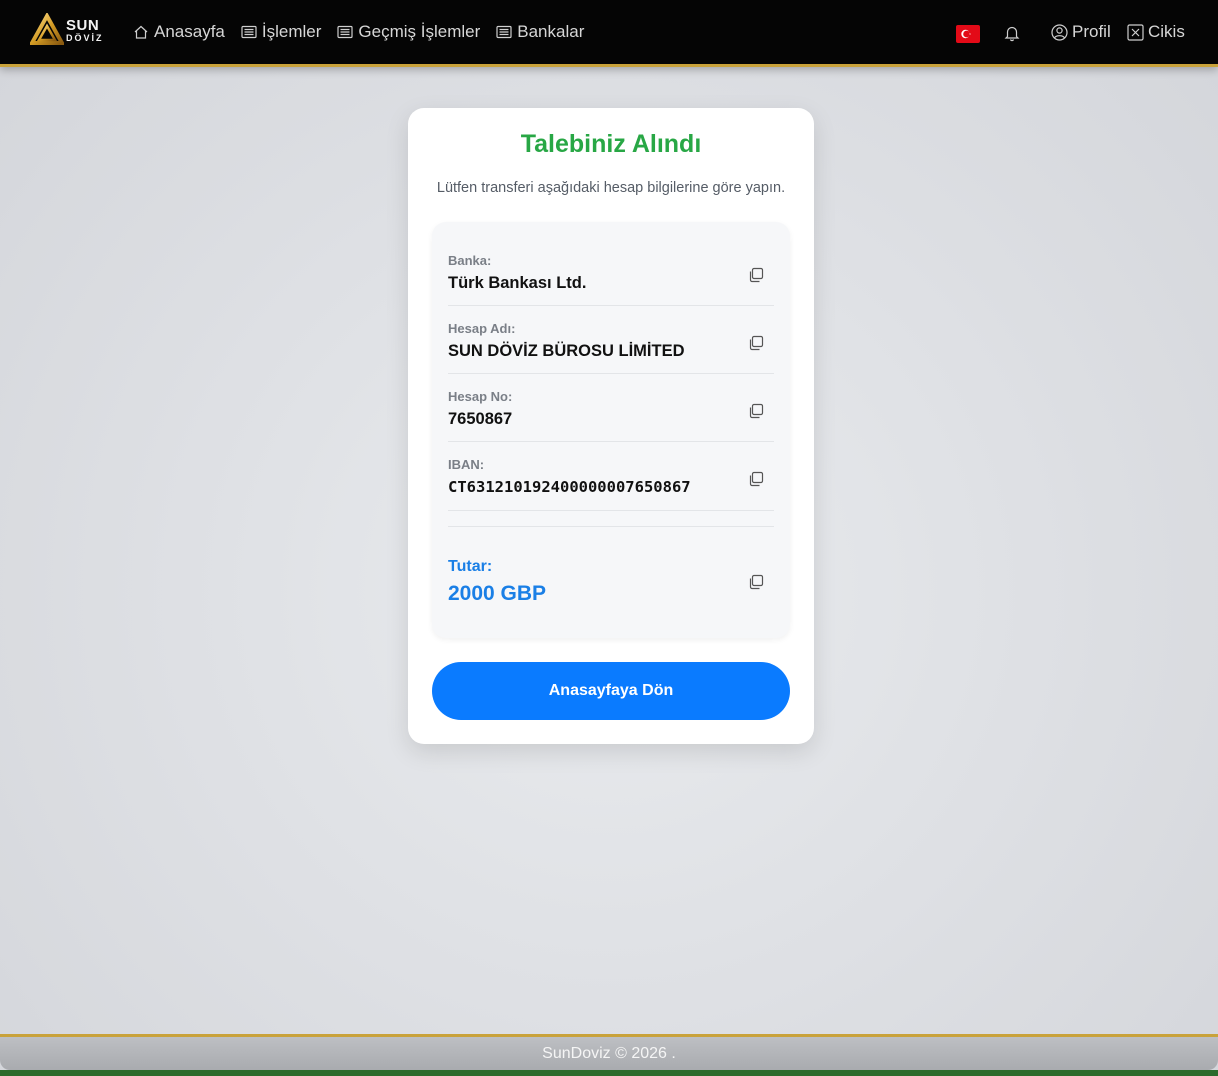  I want to click on flag-crescent-icon, so click(966, 34).